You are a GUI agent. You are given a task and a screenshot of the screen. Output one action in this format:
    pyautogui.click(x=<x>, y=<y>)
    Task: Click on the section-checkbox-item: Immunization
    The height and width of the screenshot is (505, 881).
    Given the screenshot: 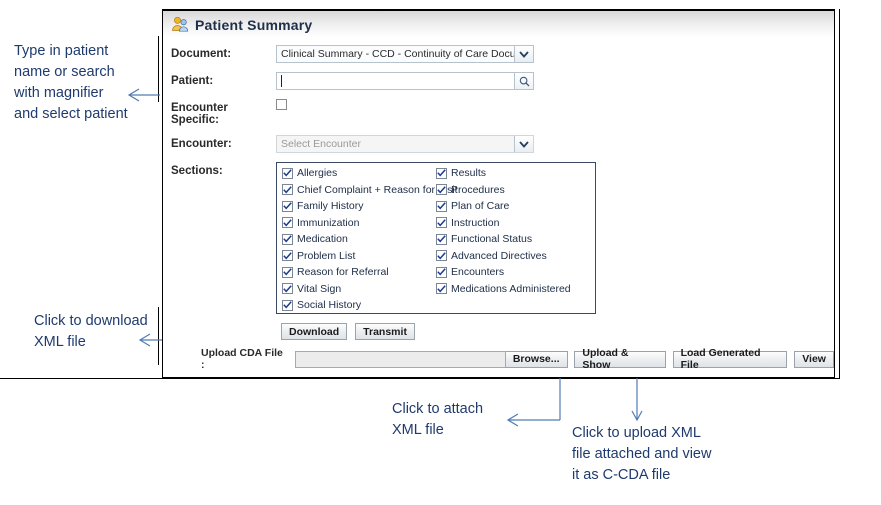 What is the action you would take?
    pyautogui.click(x=359, y=223)
    